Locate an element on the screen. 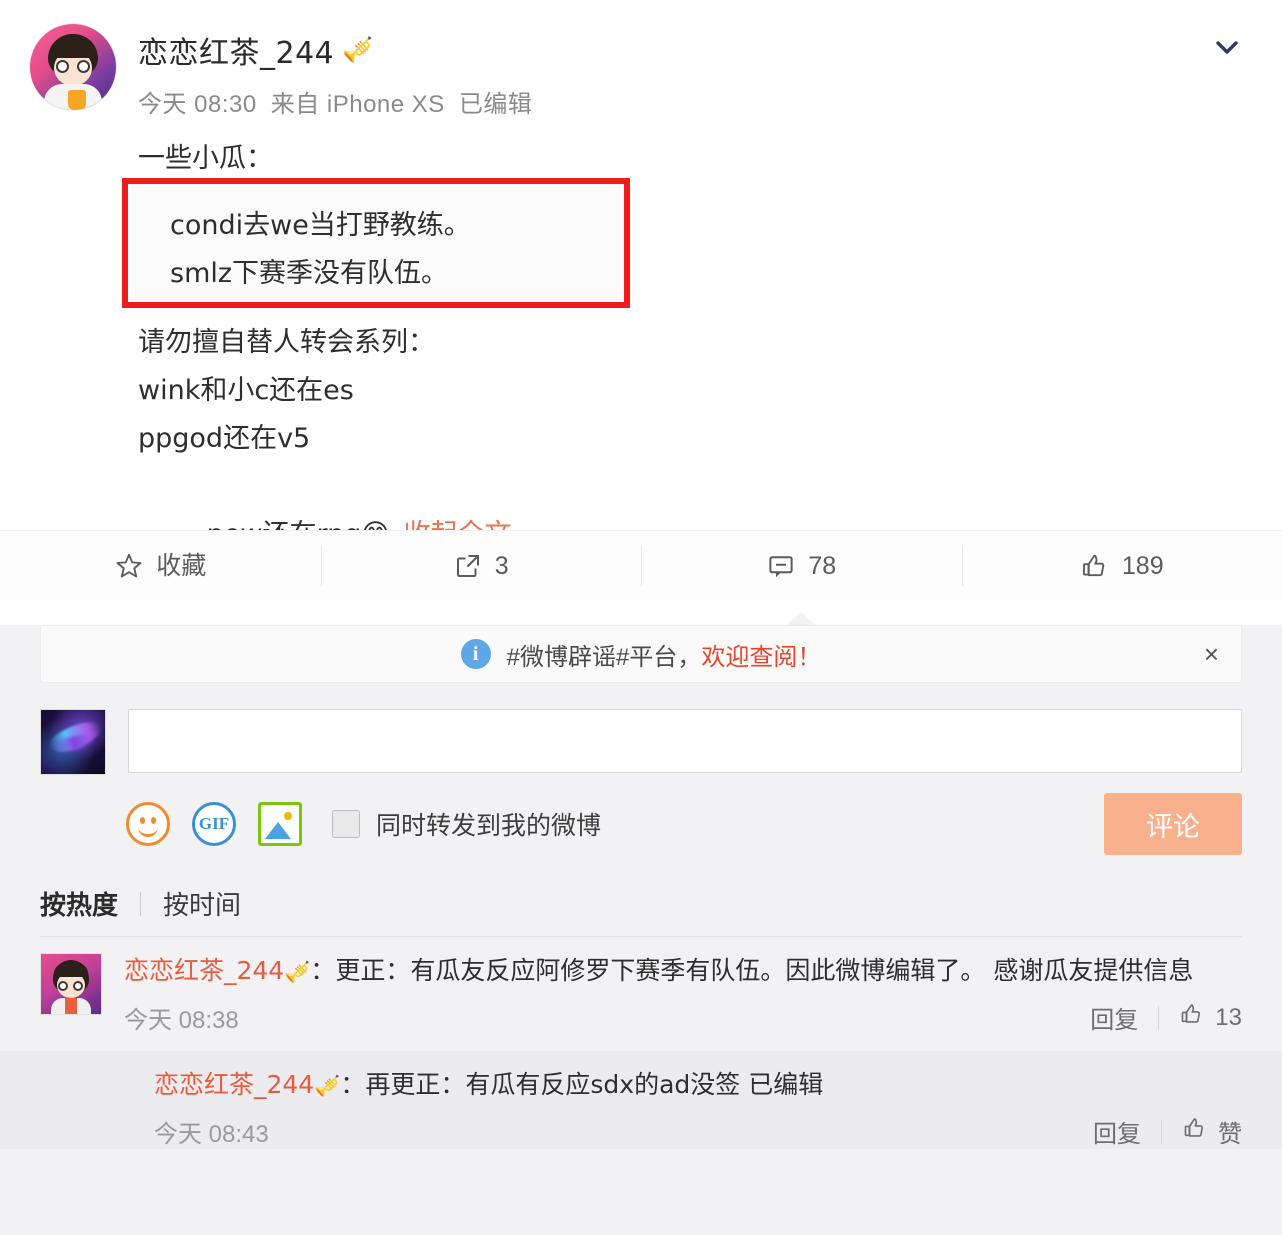  post-username: 恋恋红茶_244 is located at coordinates (236, 50).